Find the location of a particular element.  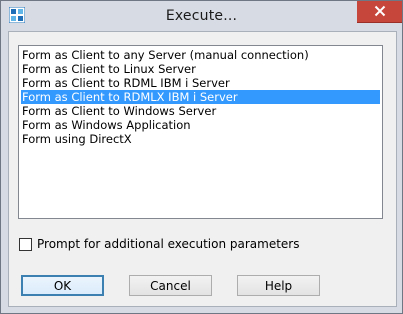

ok-button: OK is located at coordinates (62, 285).